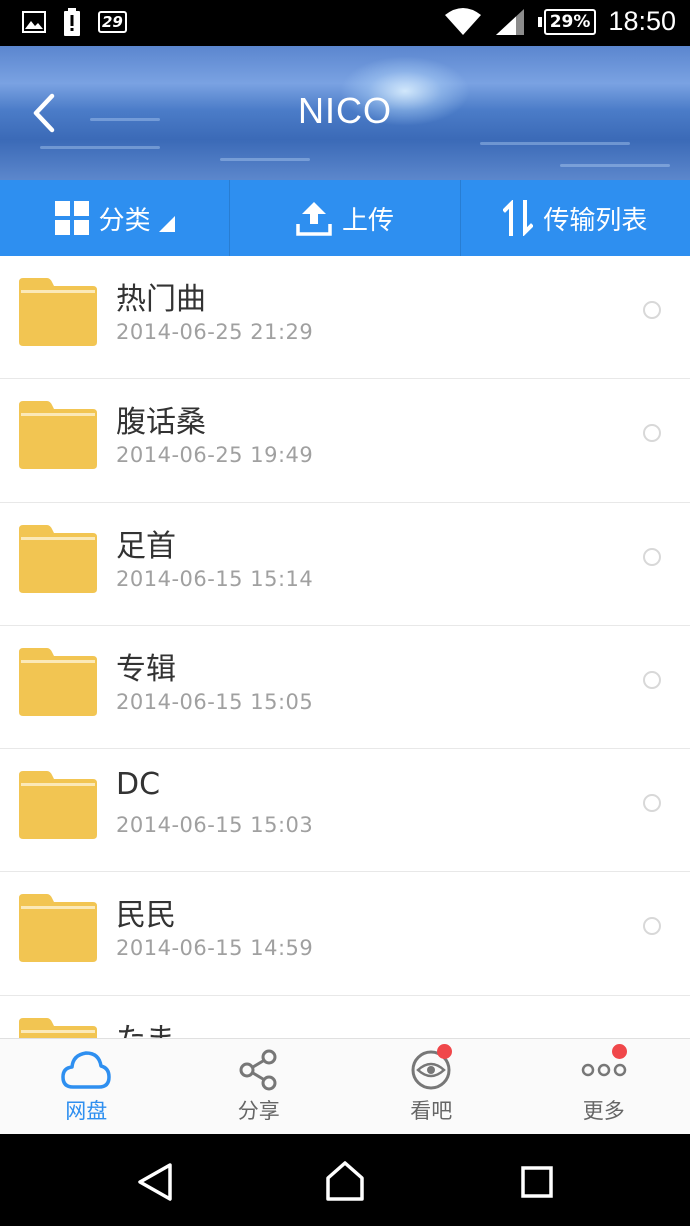  What do you see at coordinates (258, 1070) in the screenshot?
I see `share-icon` at bounding box center [258, 1070].